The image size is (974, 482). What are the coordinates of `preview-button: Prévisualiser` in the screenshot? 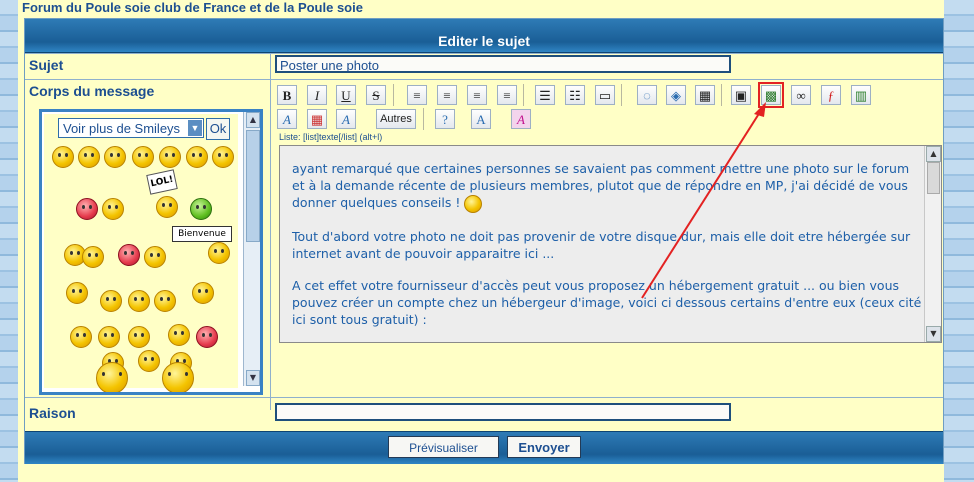 It's located at (443, 447).